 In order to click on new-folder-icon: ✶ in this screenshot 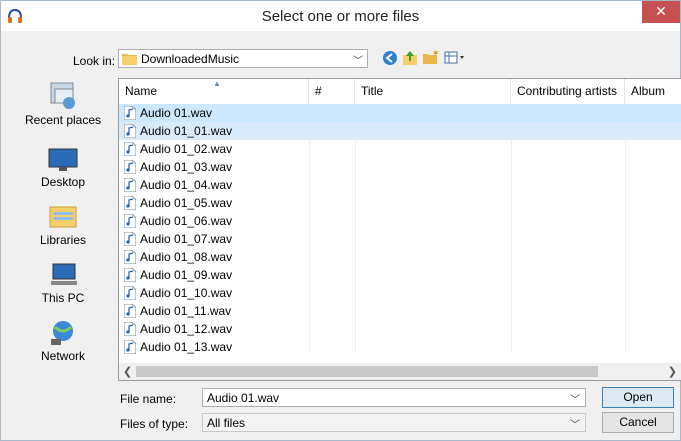, I will do `click(431, 57)`.